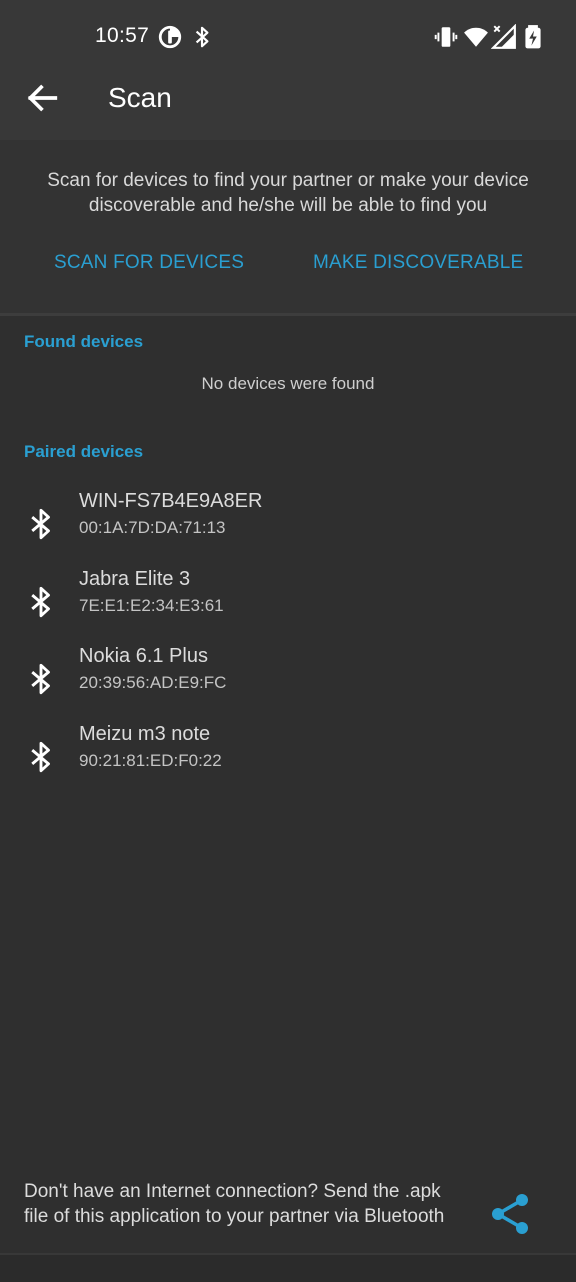 Image resolution: width=576 pixels, height=1282 pixels. Describe the element at coordinates (42, 98) in the screenshot. I see `arrow-back-icon` at that location.